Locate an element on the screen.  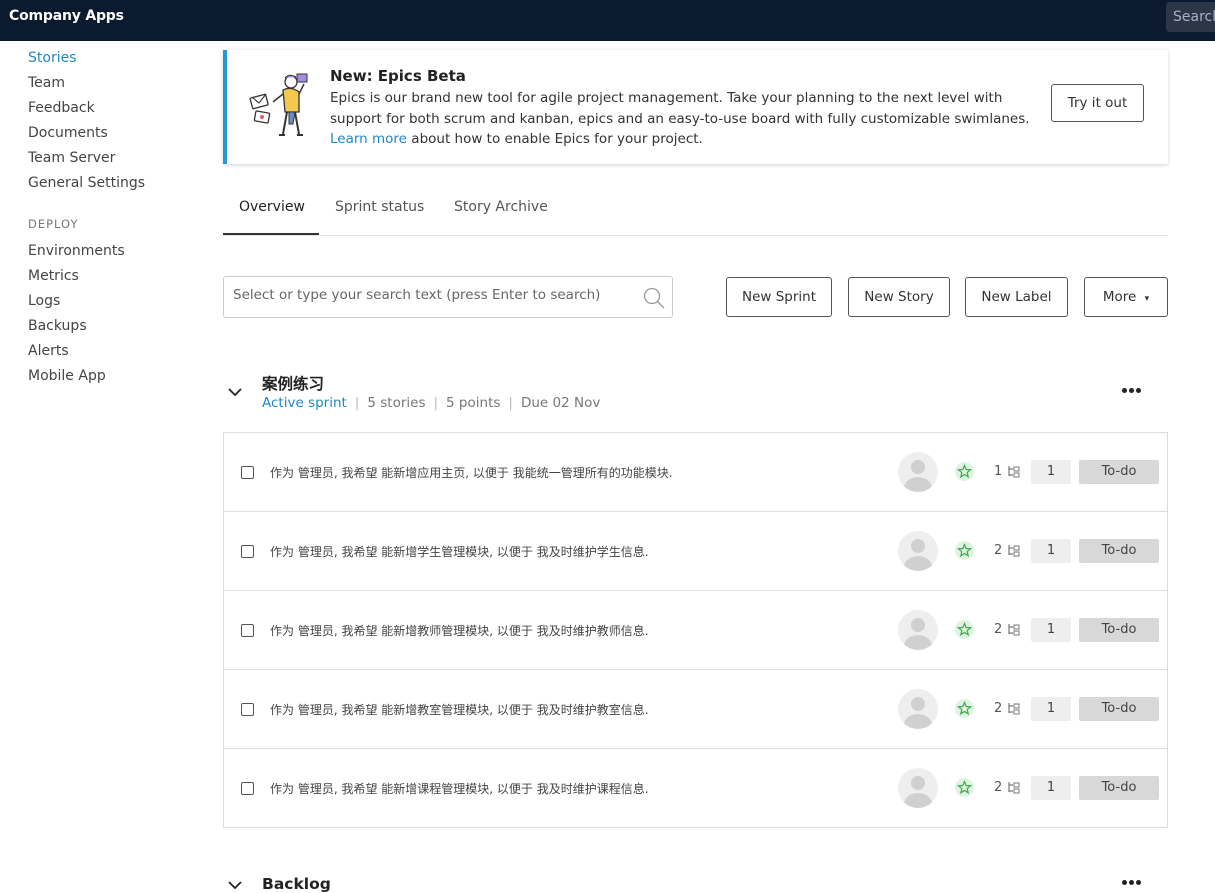
sprint-story-count: 5 stories is located at coordinates (396, 403).